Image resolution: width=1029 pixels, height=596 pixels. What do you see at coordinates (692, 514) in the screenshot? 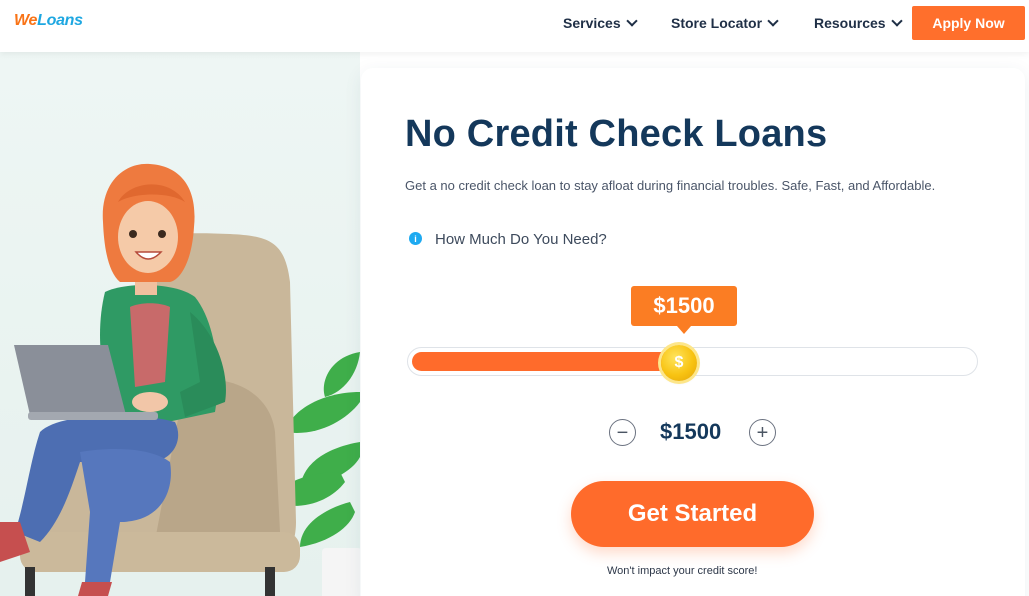
I see `get-started-button: Get Started` at bounding box center [692, 514].